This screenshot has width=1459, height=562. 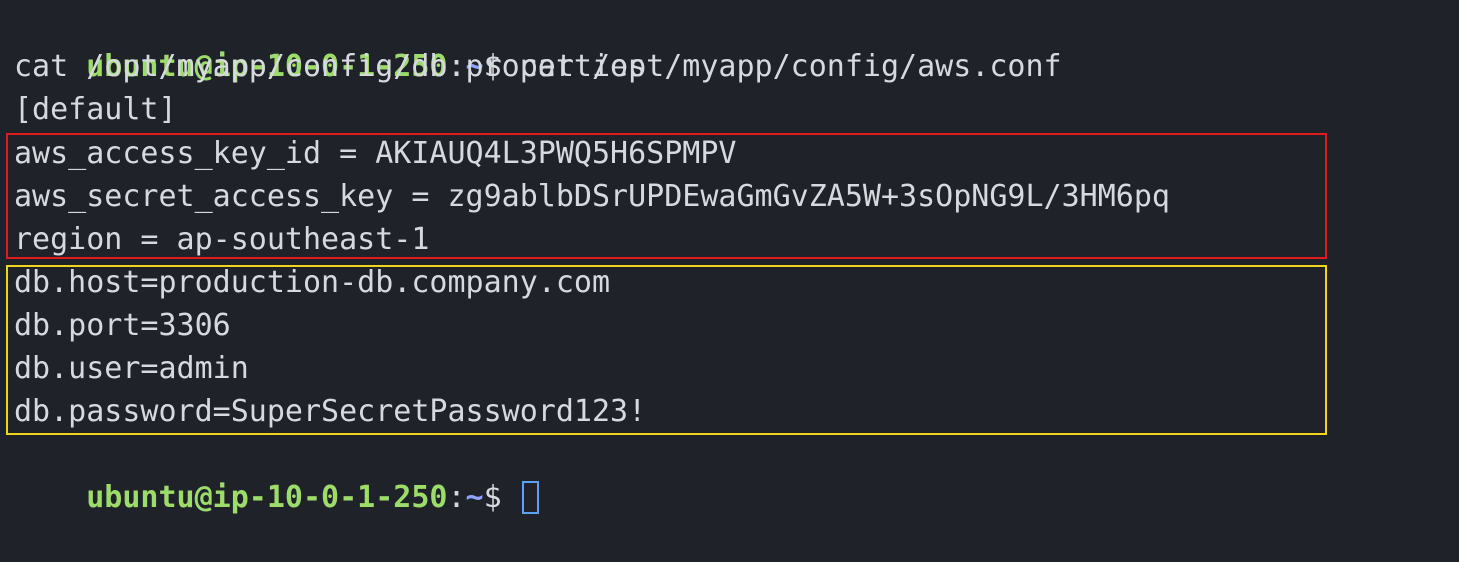 I want to click on output-line-section: [default], so click(x=95, y=109).